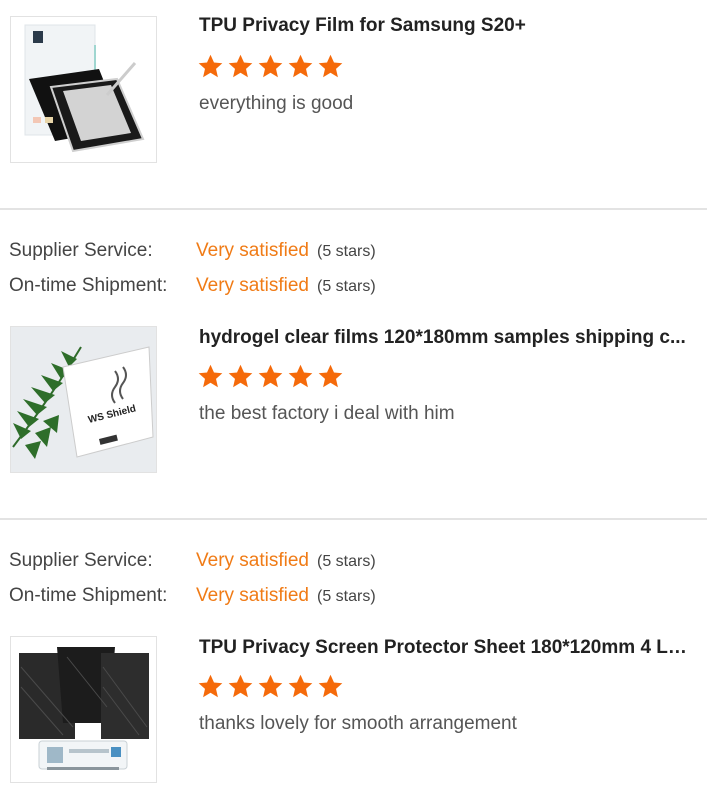  I want to click on review-comment: everything is good, so click(276, 103).